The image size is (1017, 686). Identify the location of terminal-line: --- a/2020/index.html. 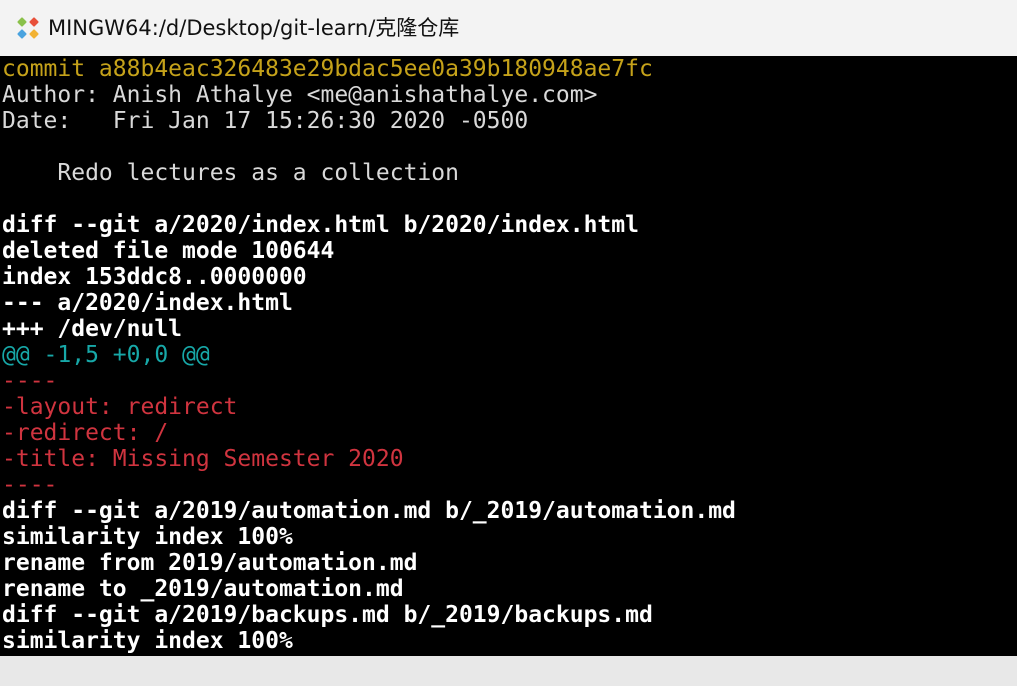
(147, 303).